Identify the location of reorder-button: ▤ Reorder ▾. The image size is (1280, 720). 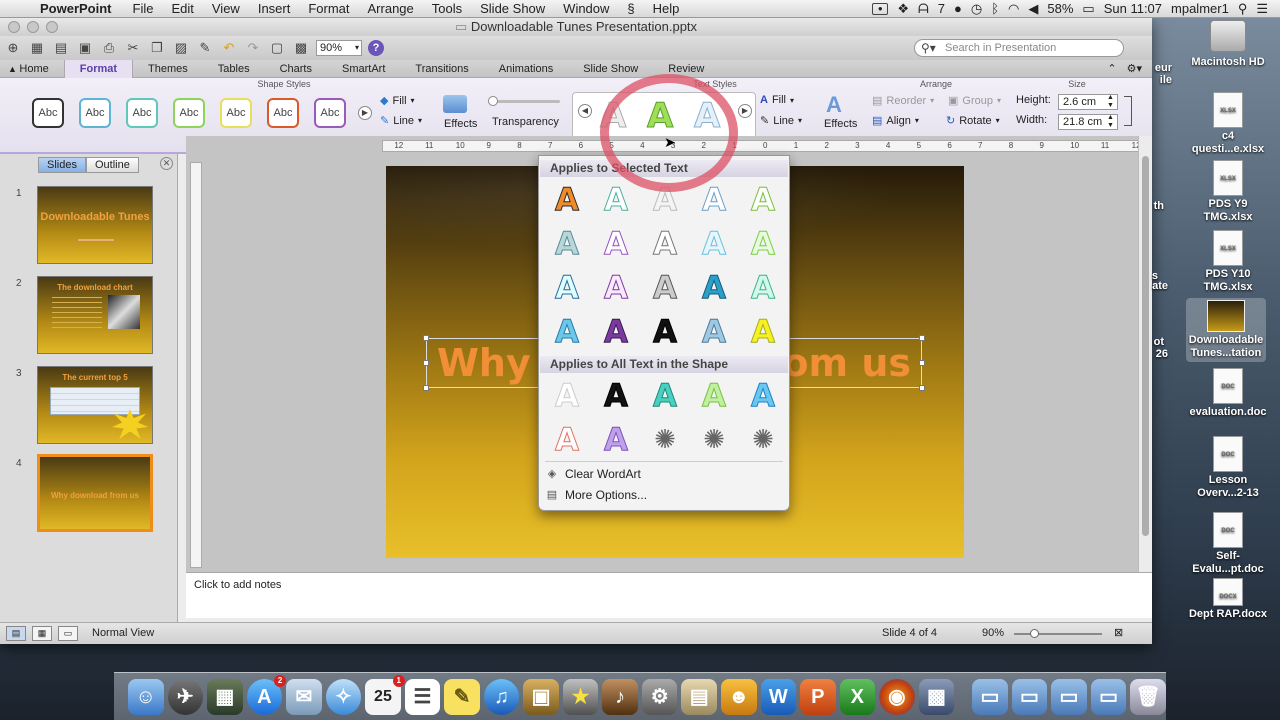
(903, 101).